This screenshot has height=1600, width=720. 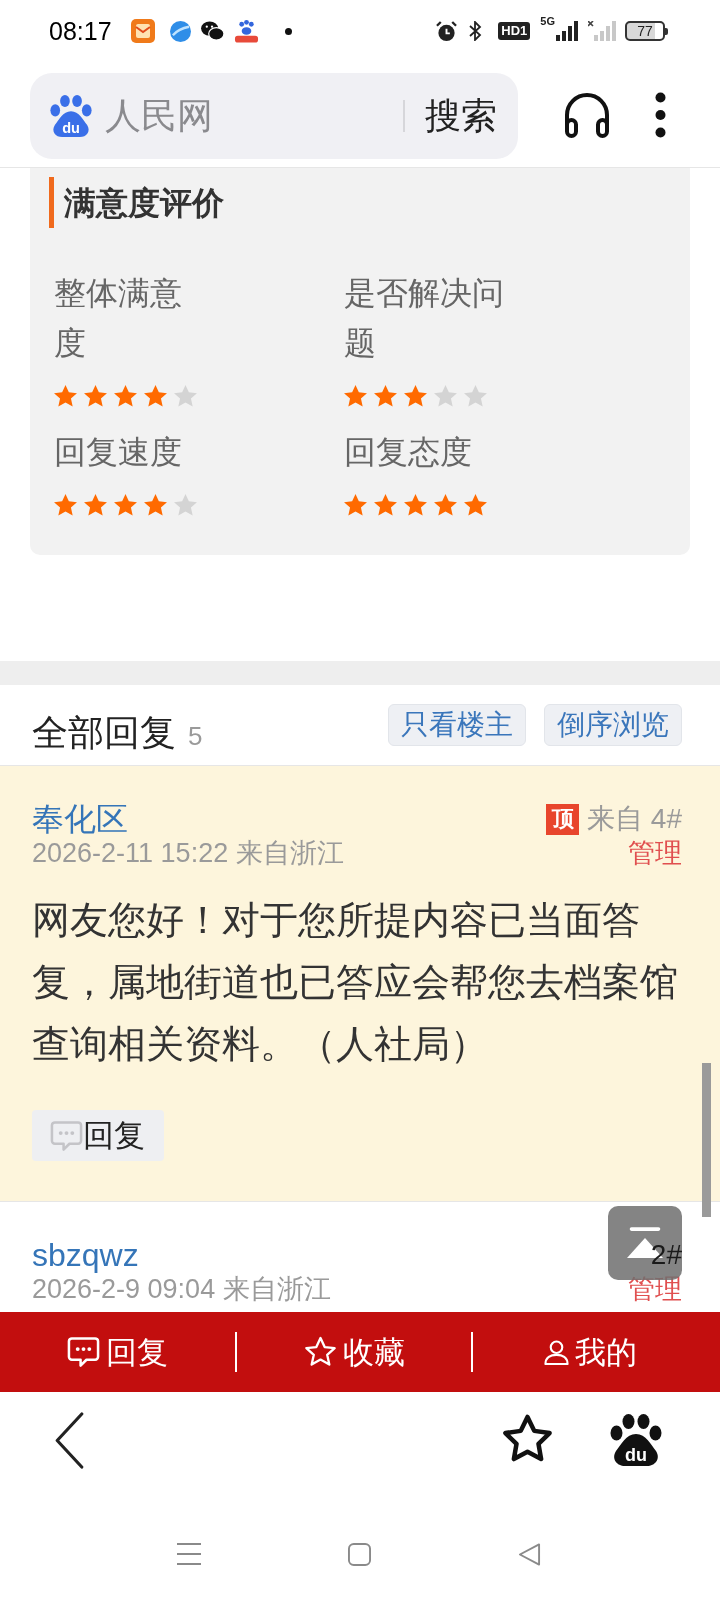 What do you see at coordinates (613, 725) in the screenshot?
I see `filter-button: 倒序浏览` at bounding box center [613, 725].